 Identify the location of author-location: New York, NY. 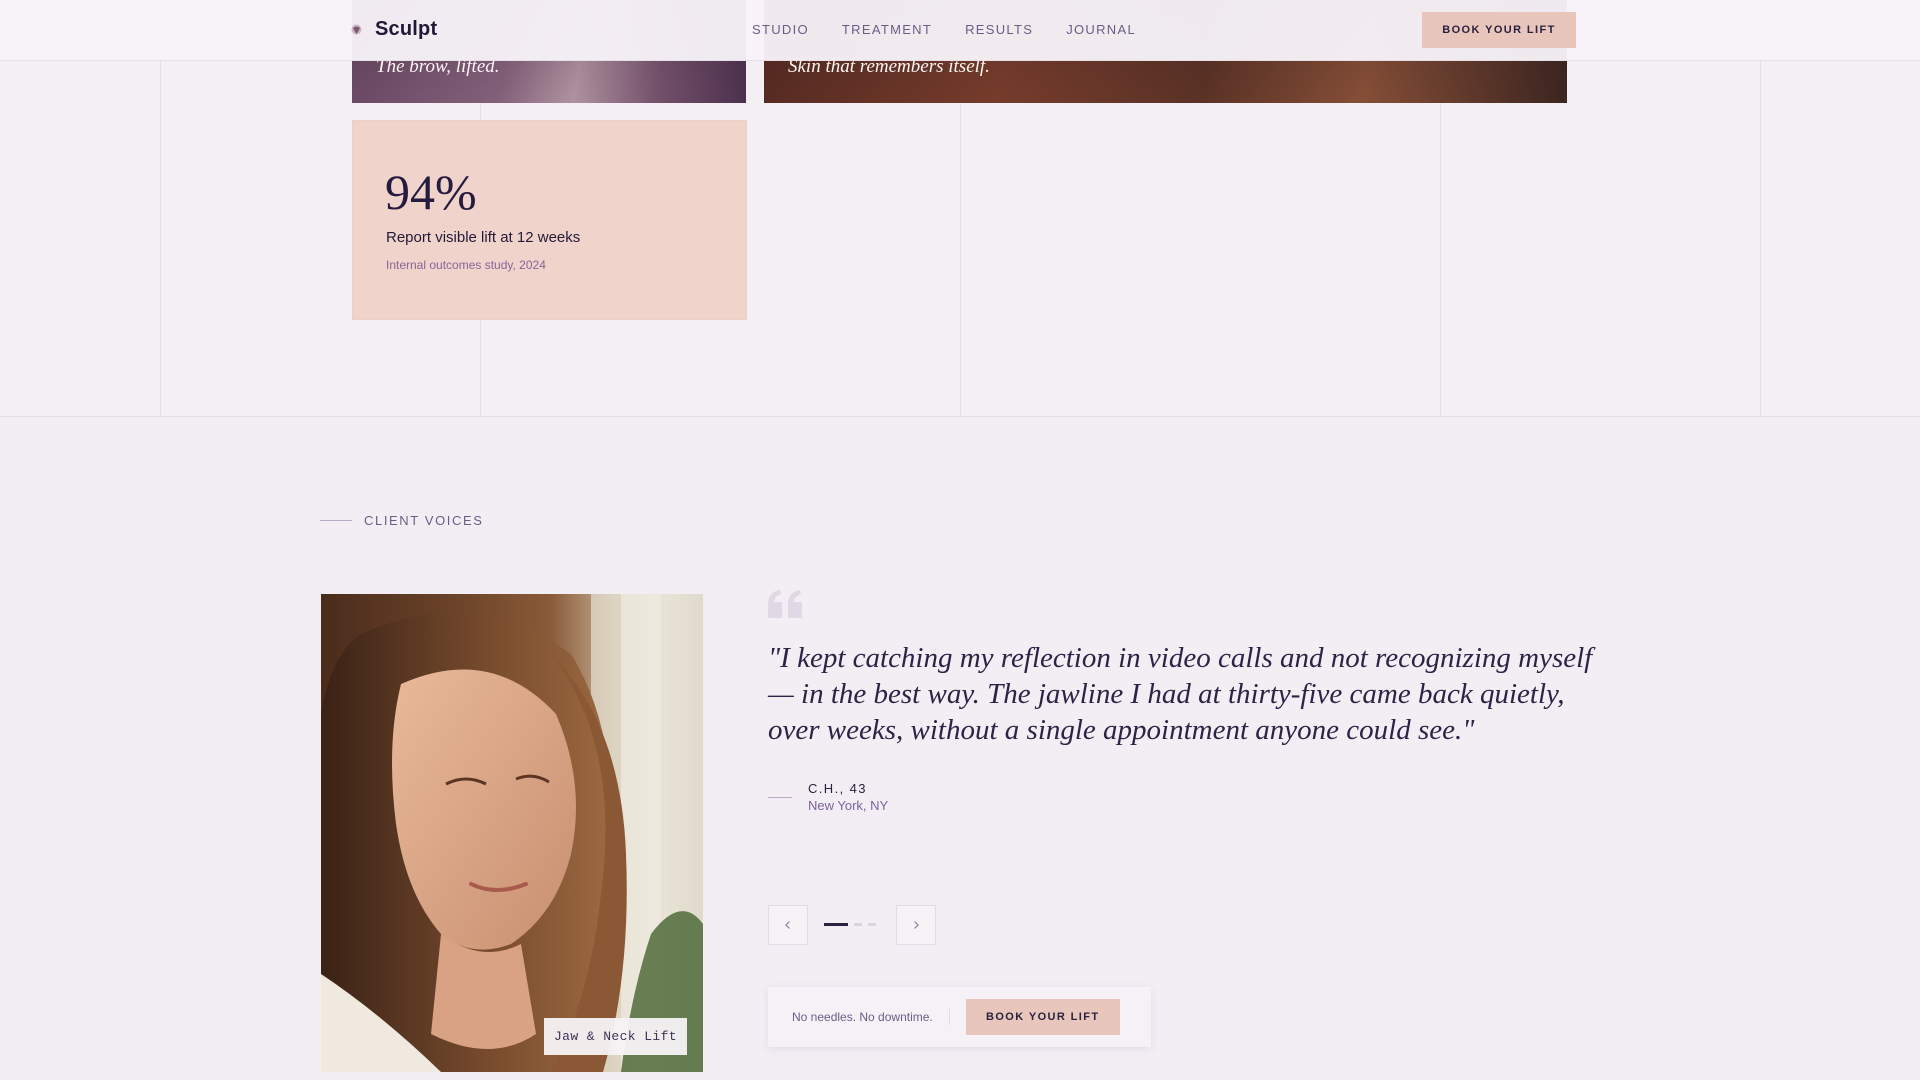
(848, 805).